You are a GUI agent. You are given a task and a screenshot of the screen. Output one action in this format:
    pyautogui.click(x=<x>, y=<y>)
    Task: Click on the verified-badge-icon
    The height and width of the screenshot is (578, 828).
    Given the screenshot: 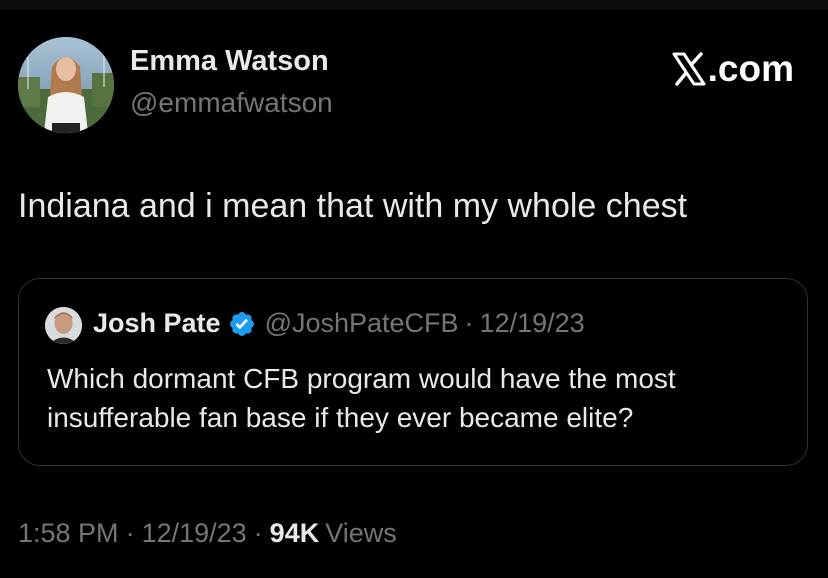 What is the action you would take?
    pyautogui.click(x=241, y=323)
    